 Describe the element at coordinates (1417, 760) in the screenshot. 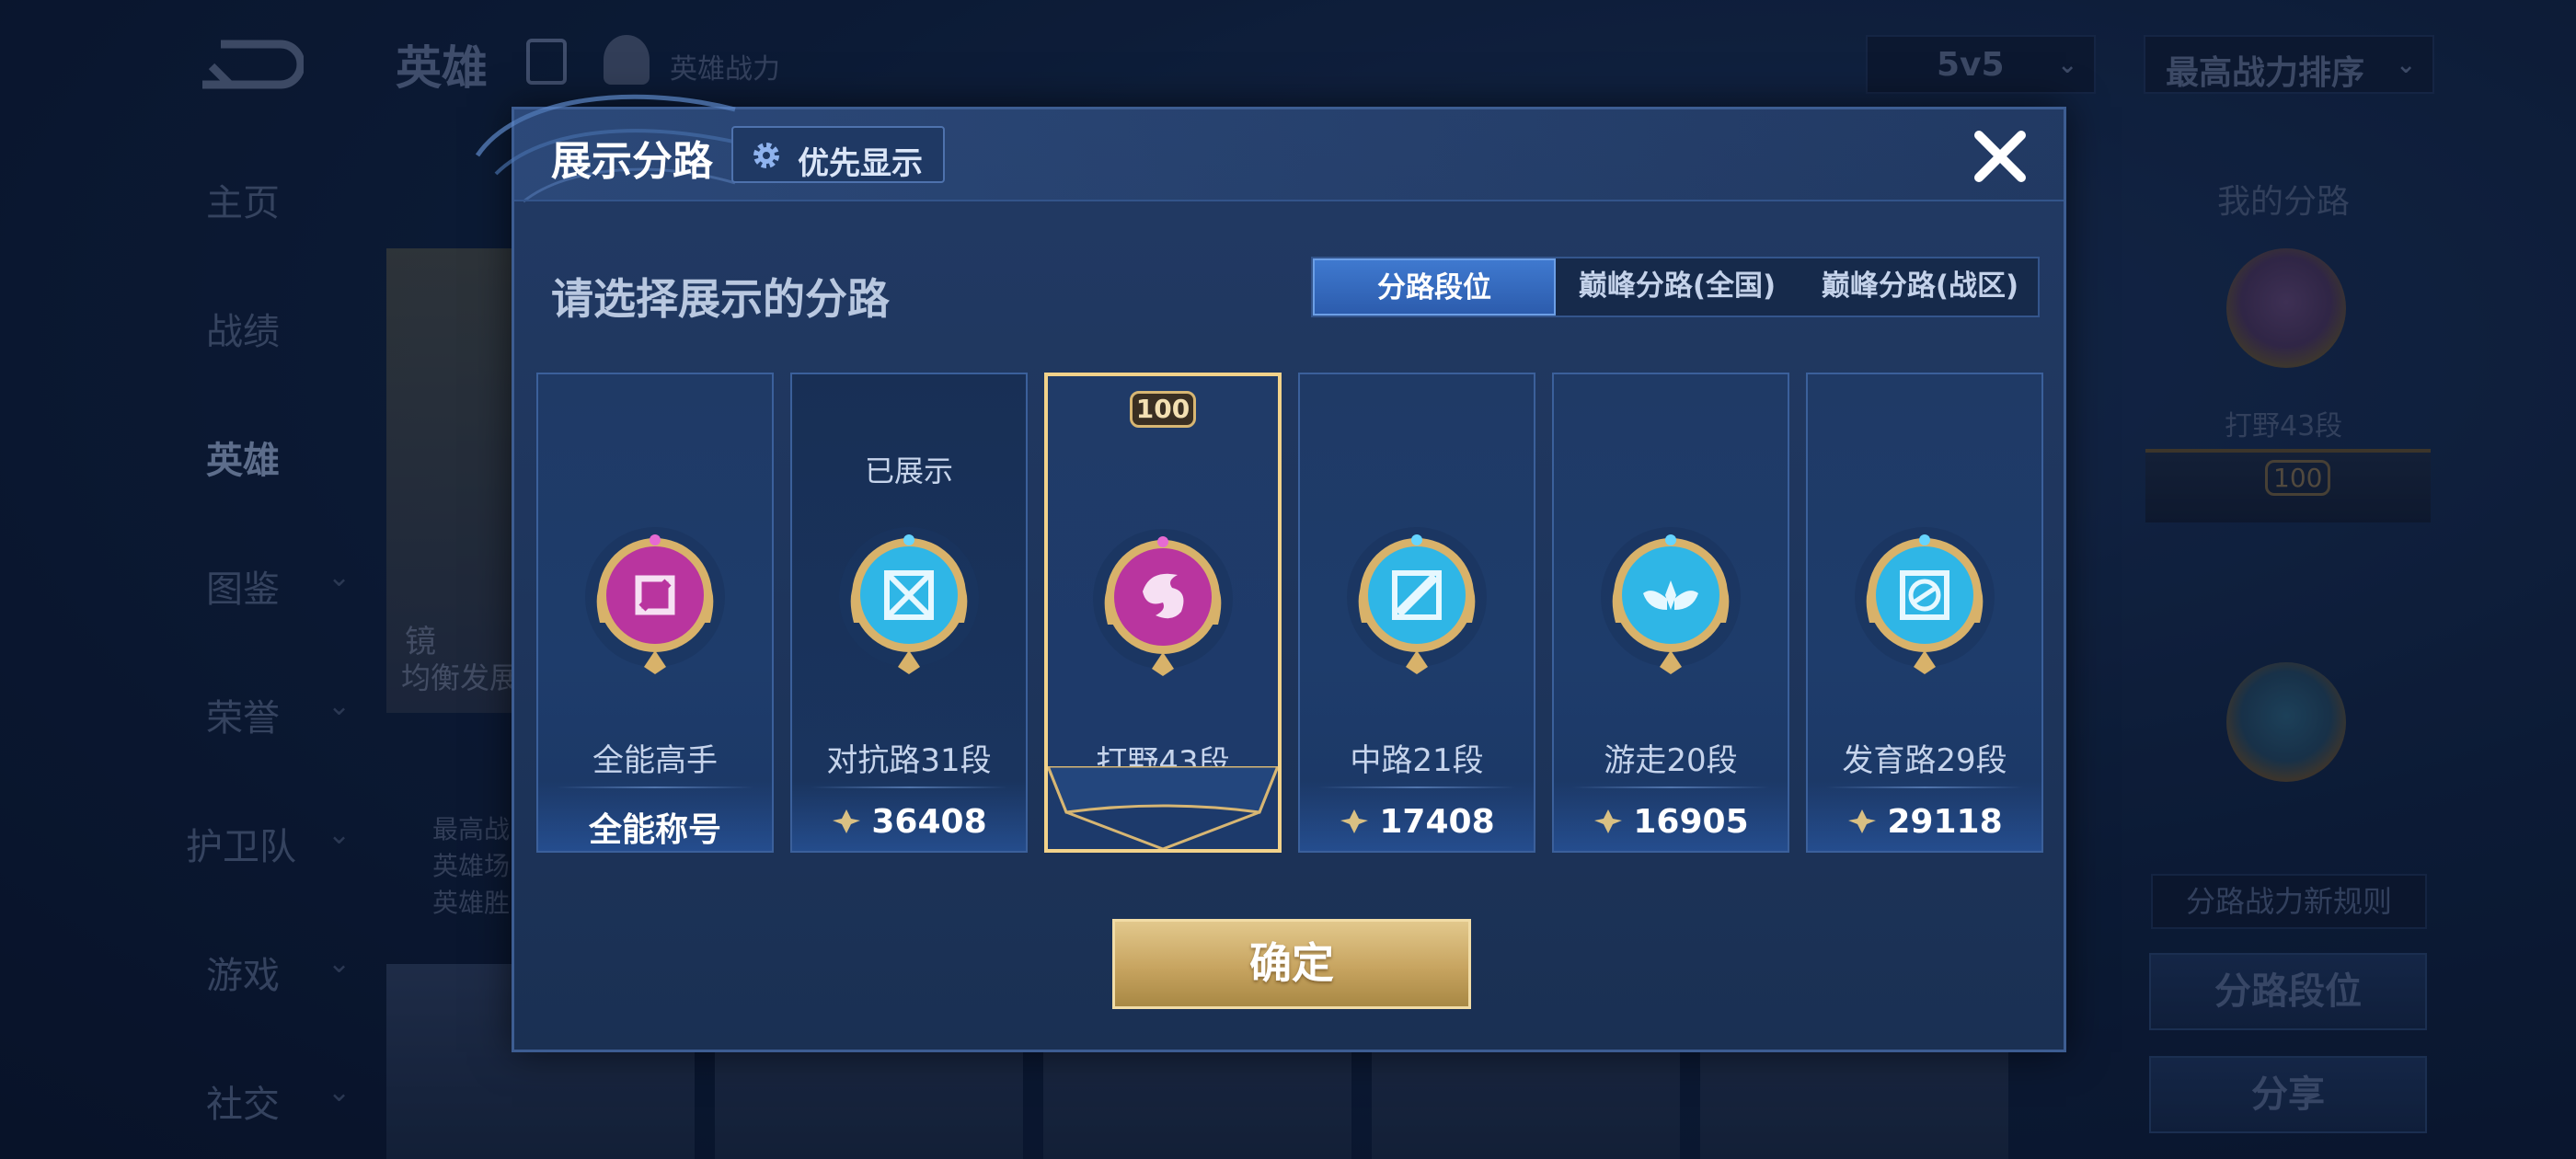

I see `lane-name: 中路21段` at that location.